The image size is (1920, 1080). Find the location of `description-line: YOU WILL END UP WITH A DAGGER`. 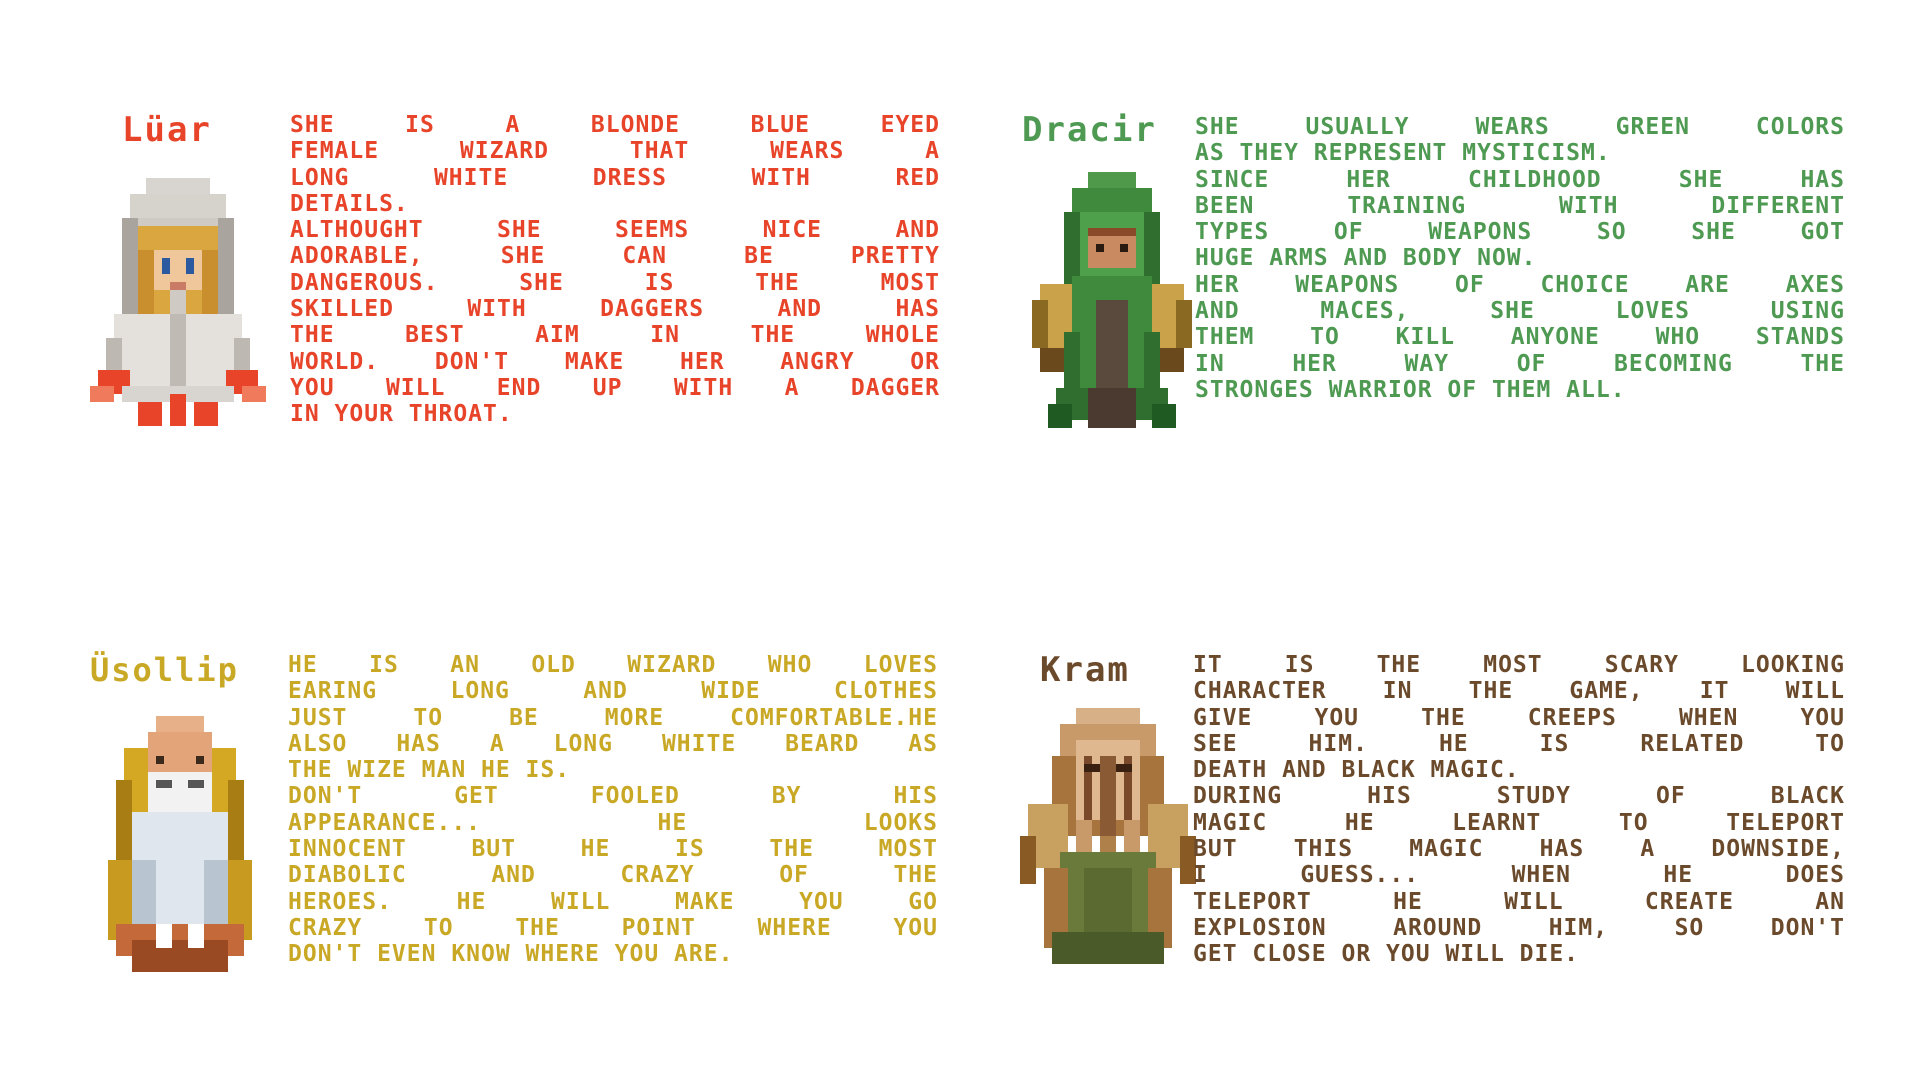

description-line: YOU WILL END UP WITH A DAGGER is located at coordinates (615, 387).